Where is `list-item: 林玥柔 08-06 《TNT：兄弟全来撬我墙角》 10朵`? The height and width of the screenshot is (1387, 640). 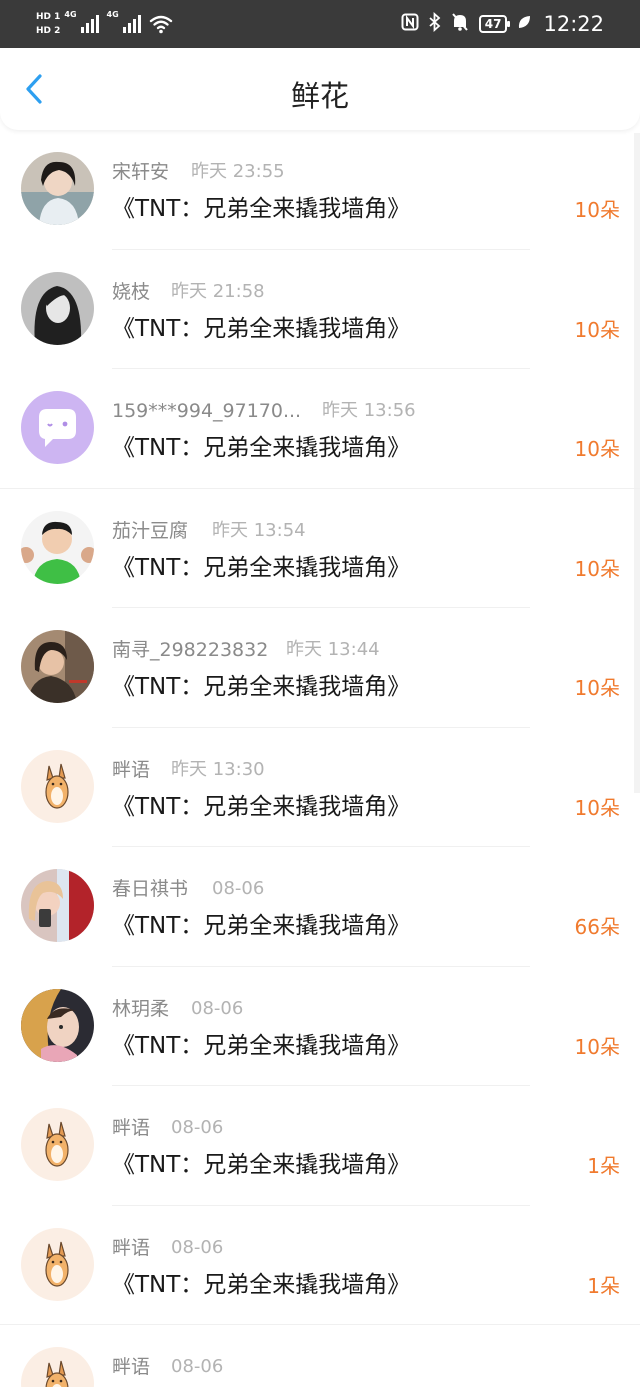
list-item: 林玥柔 08-06 《TNT：兄弟全来撬我墙角》 10朵 is located at coordinates (320, 1026).